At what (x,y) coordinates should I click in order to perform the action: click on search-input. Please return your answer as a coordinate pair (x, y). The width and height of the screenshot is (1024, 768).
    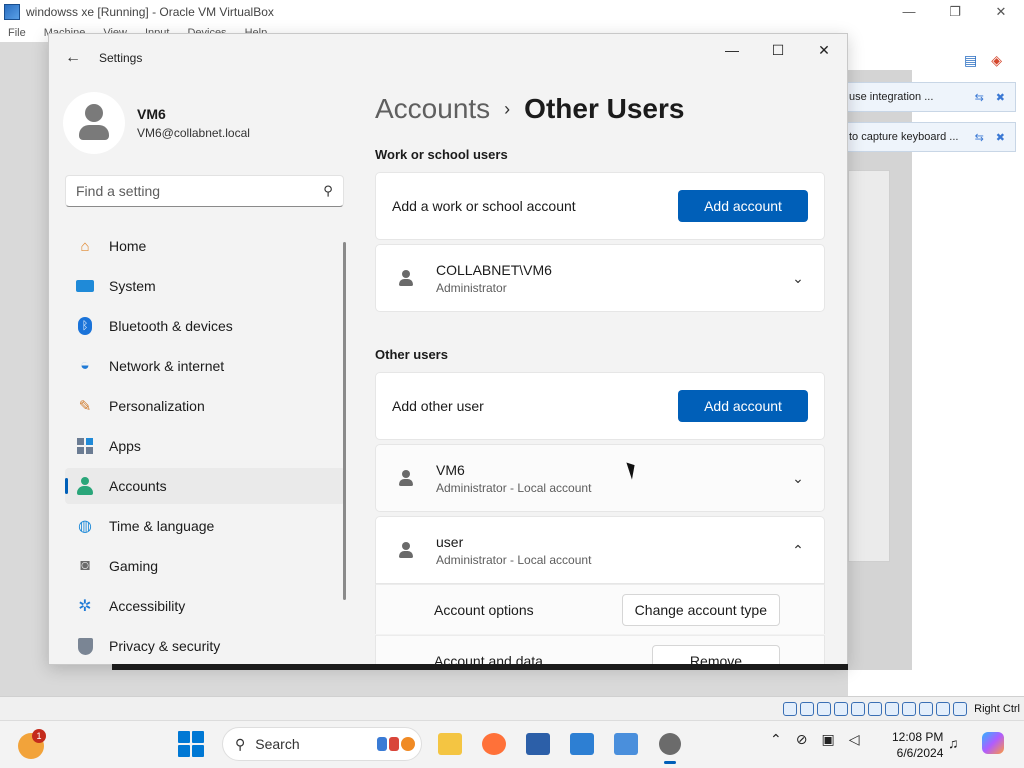
    Looking at the image, I should click on (194, 191).